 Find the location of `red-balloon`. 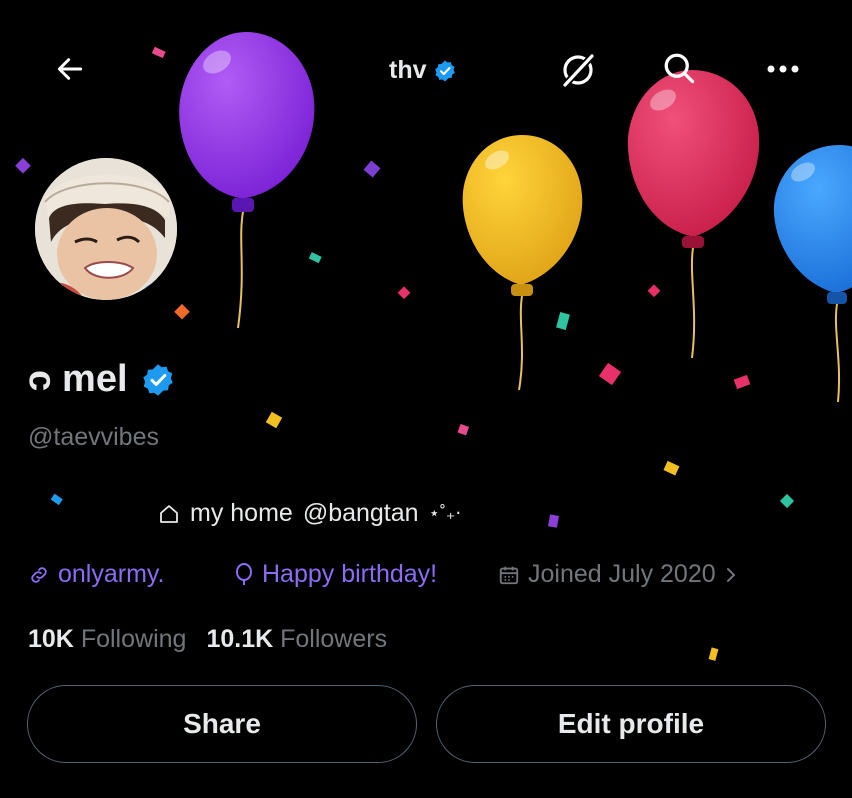

red-balloon is located at coordinates (693, 214).